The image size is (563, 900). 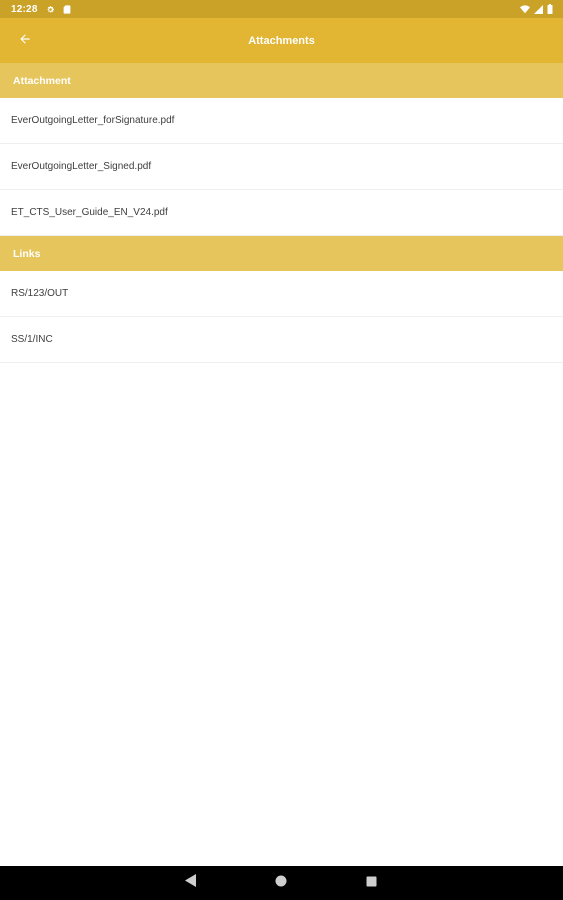 What do you see at coordinates (41, 9) in the screenshot?
I see `status-left: 12:28` at bounding box center [41, 9].